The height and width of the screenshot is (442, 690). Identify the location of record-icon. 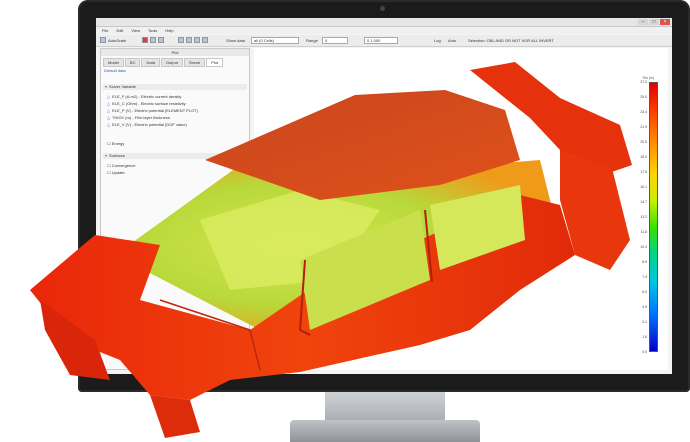
(145, 40).